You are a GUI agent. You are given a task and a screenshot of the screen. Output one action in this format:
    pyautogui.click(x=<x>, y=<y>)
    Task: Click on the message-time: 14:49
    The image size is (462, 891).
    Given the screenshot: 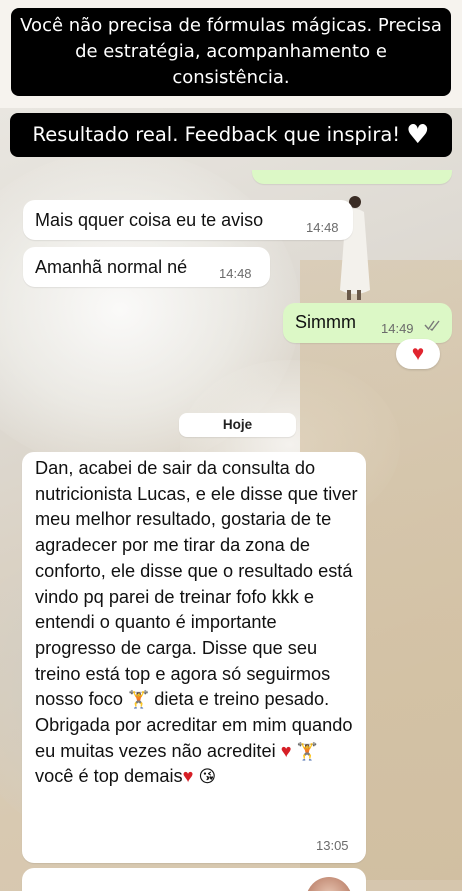 What is the action you would take?
    pyautogui.click(x=397, y=328)
    